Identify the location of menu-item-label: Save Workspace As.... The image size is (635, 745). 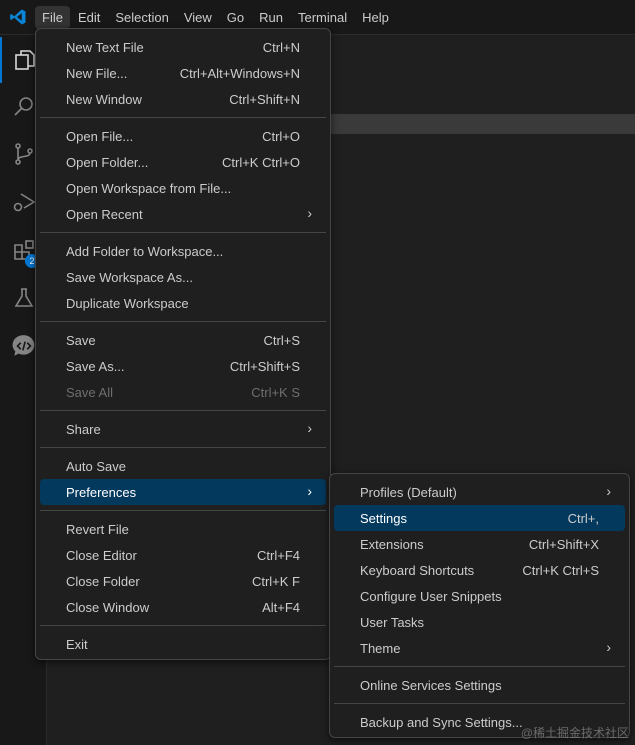
(129, 277).